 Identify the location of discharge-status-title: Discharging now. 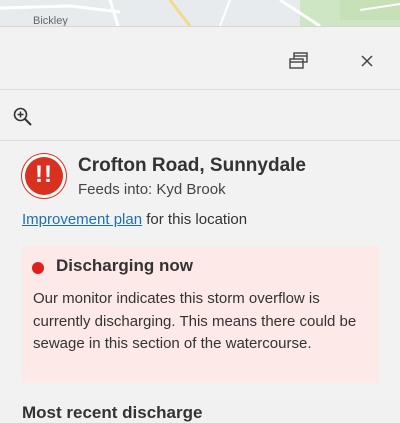
(124, 265).